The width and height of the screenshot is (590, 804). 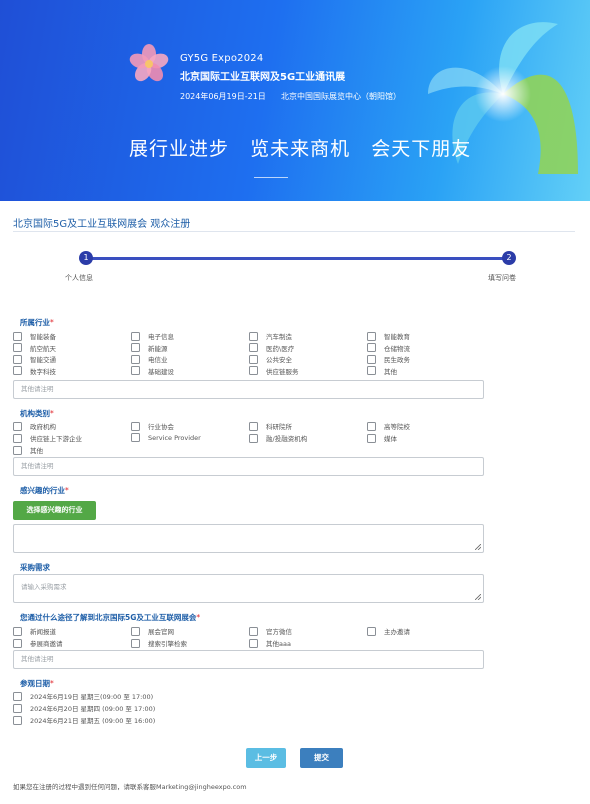 I want to click on org-type-section-title: 机构类别*, so click(x=37, y=413).